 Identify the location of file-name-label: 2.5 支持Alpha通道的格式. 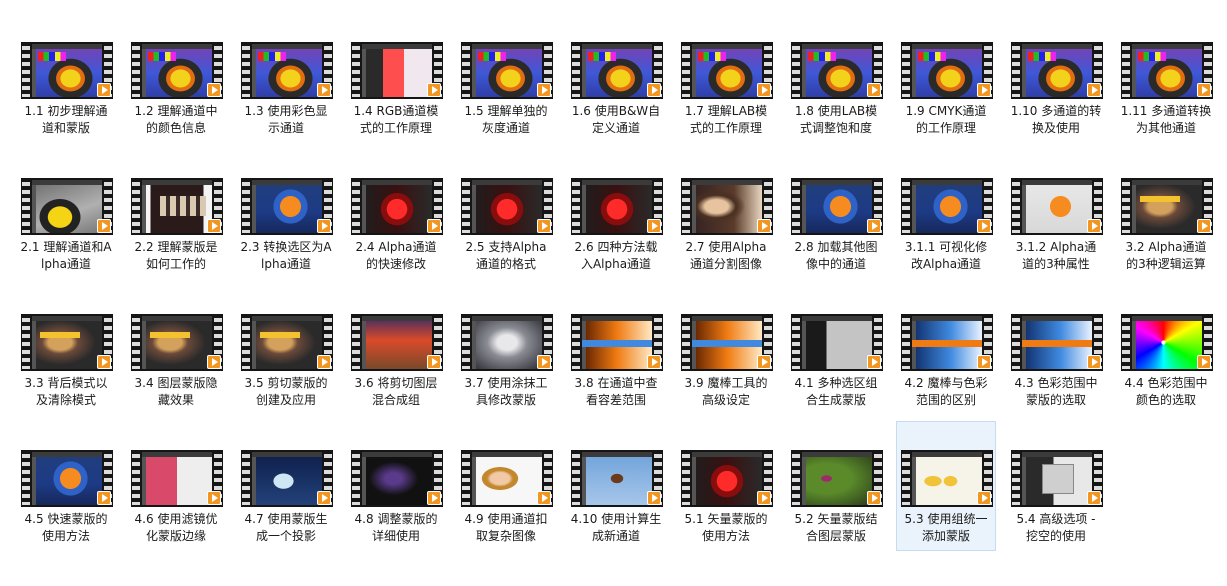
(506, 255).